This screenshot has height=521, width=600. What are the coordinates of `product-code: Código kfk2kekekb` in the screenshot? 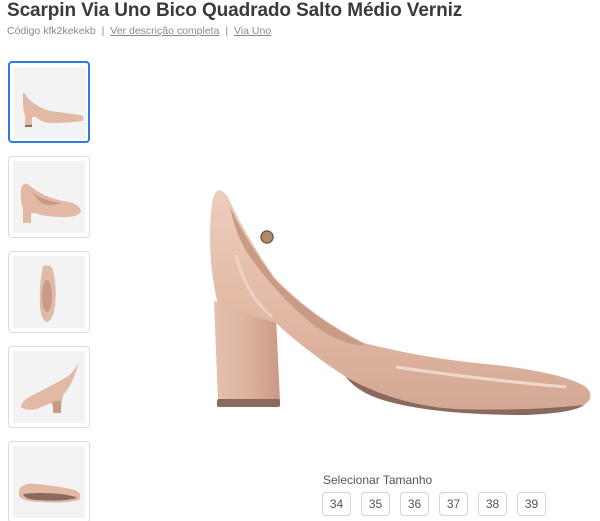 It's located at (51, 31).